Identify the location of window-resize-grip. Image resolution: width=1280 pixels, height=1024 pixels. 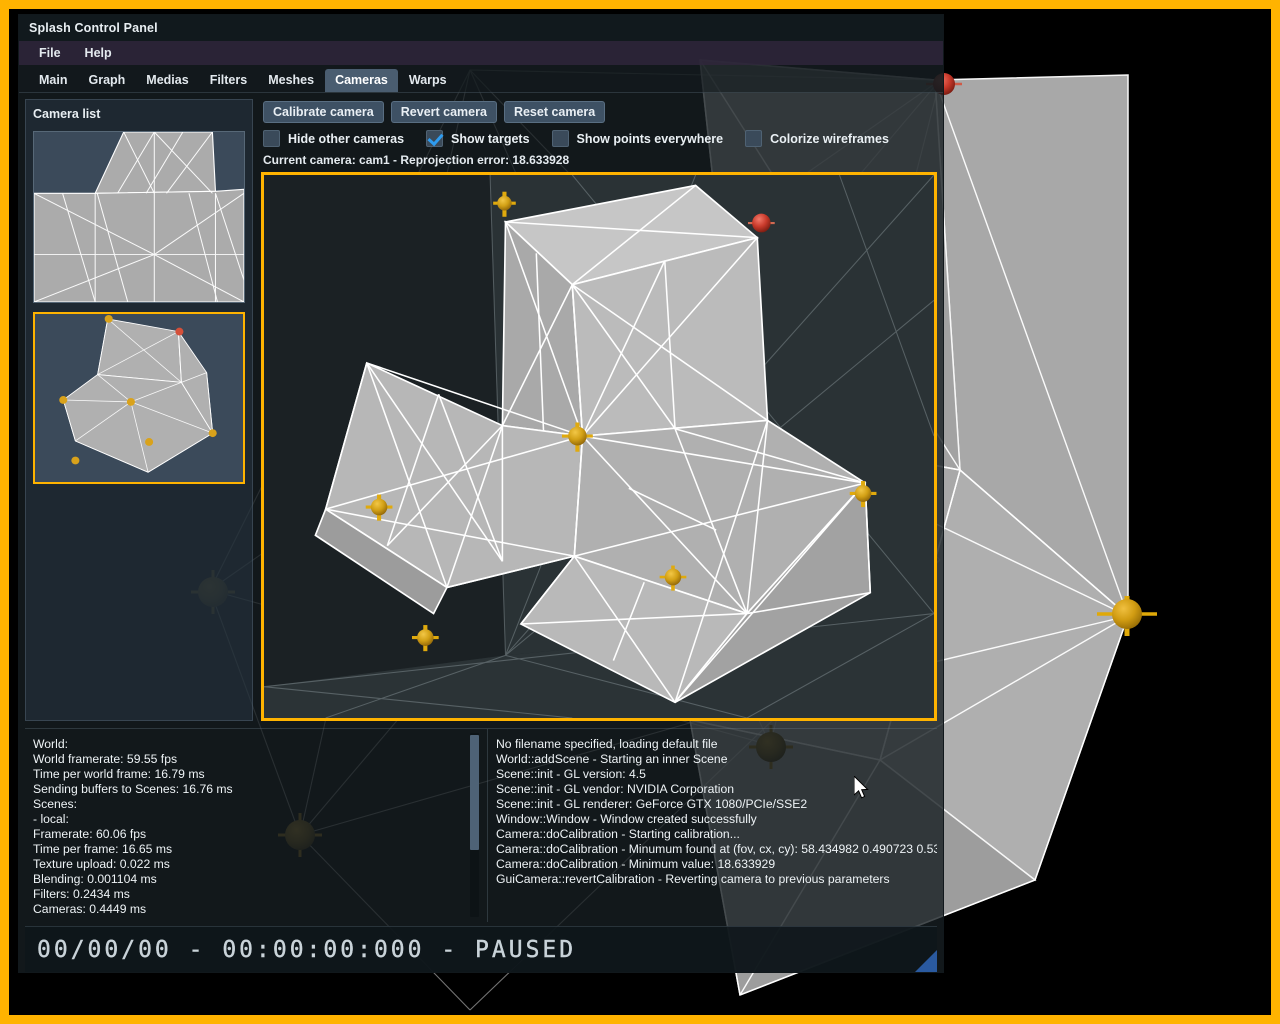
(926, 961).